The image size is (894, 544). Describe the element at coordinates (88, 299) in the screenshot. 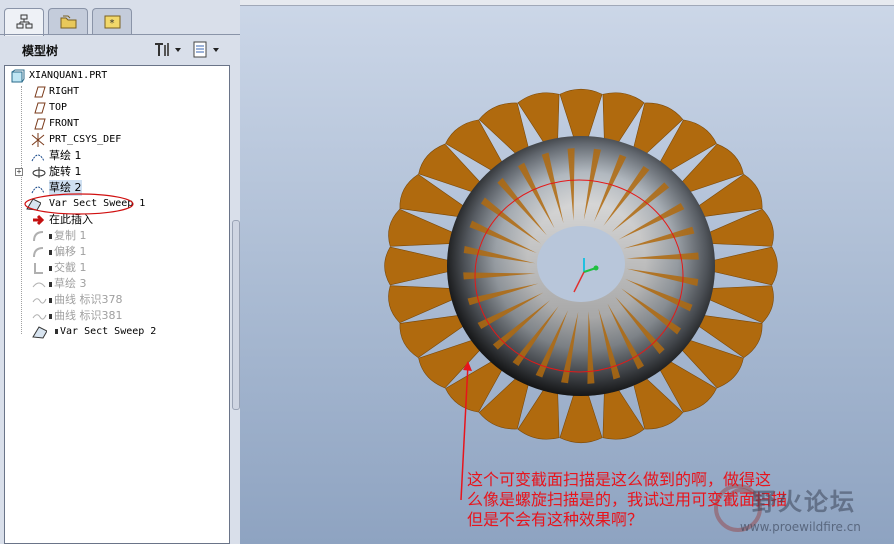

I see `tree-item-label: 曲线 标识378` at that location.